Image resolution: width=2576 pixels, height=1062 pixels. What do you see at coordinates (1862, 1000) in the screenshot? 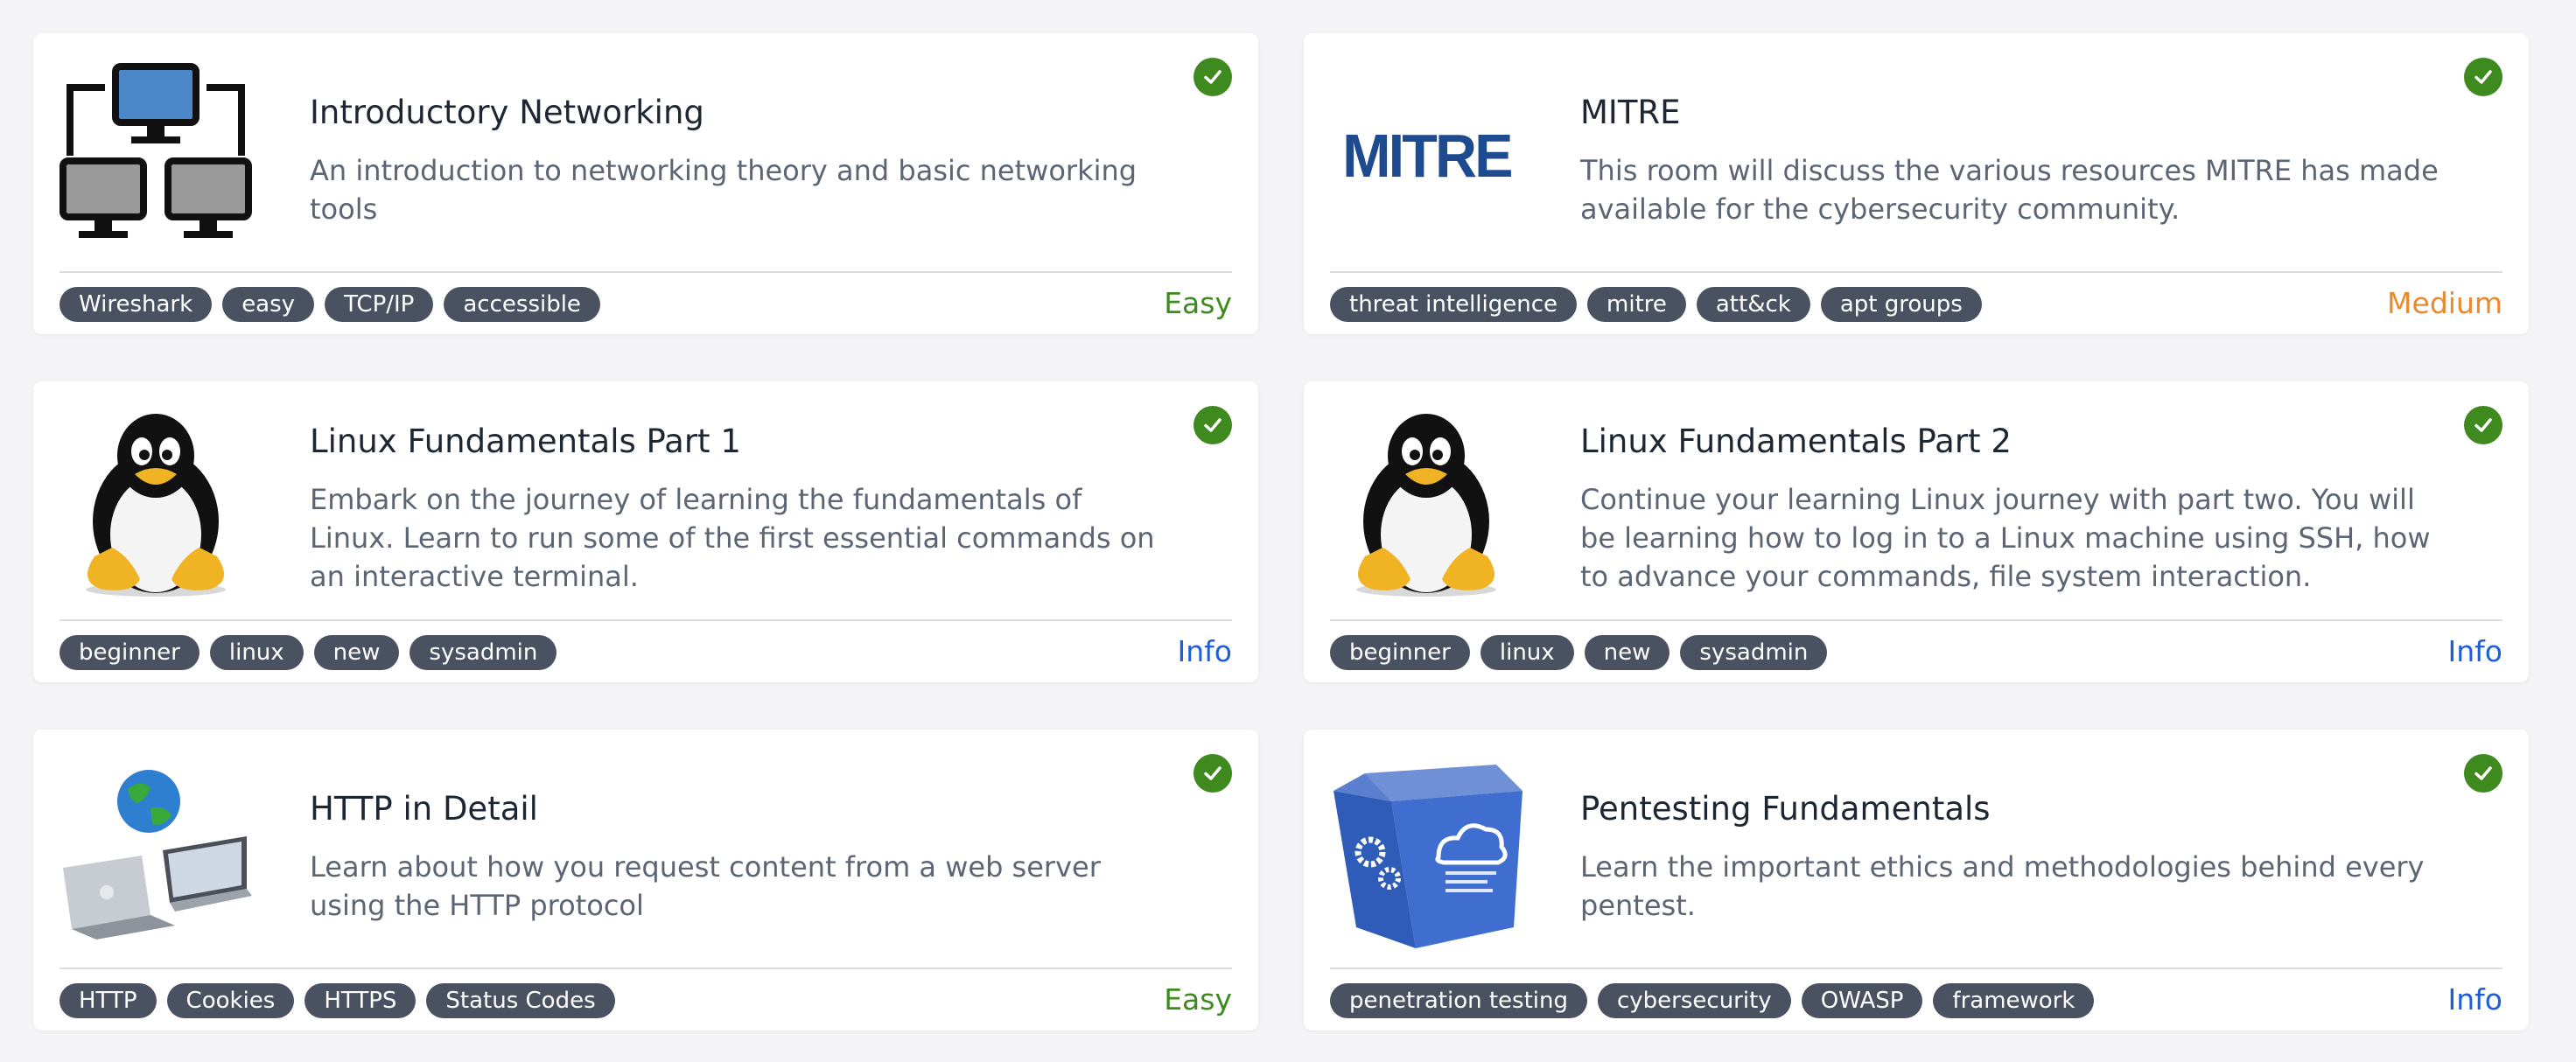
I see `tag: OWASP` at bounding box center [1862, 1000].